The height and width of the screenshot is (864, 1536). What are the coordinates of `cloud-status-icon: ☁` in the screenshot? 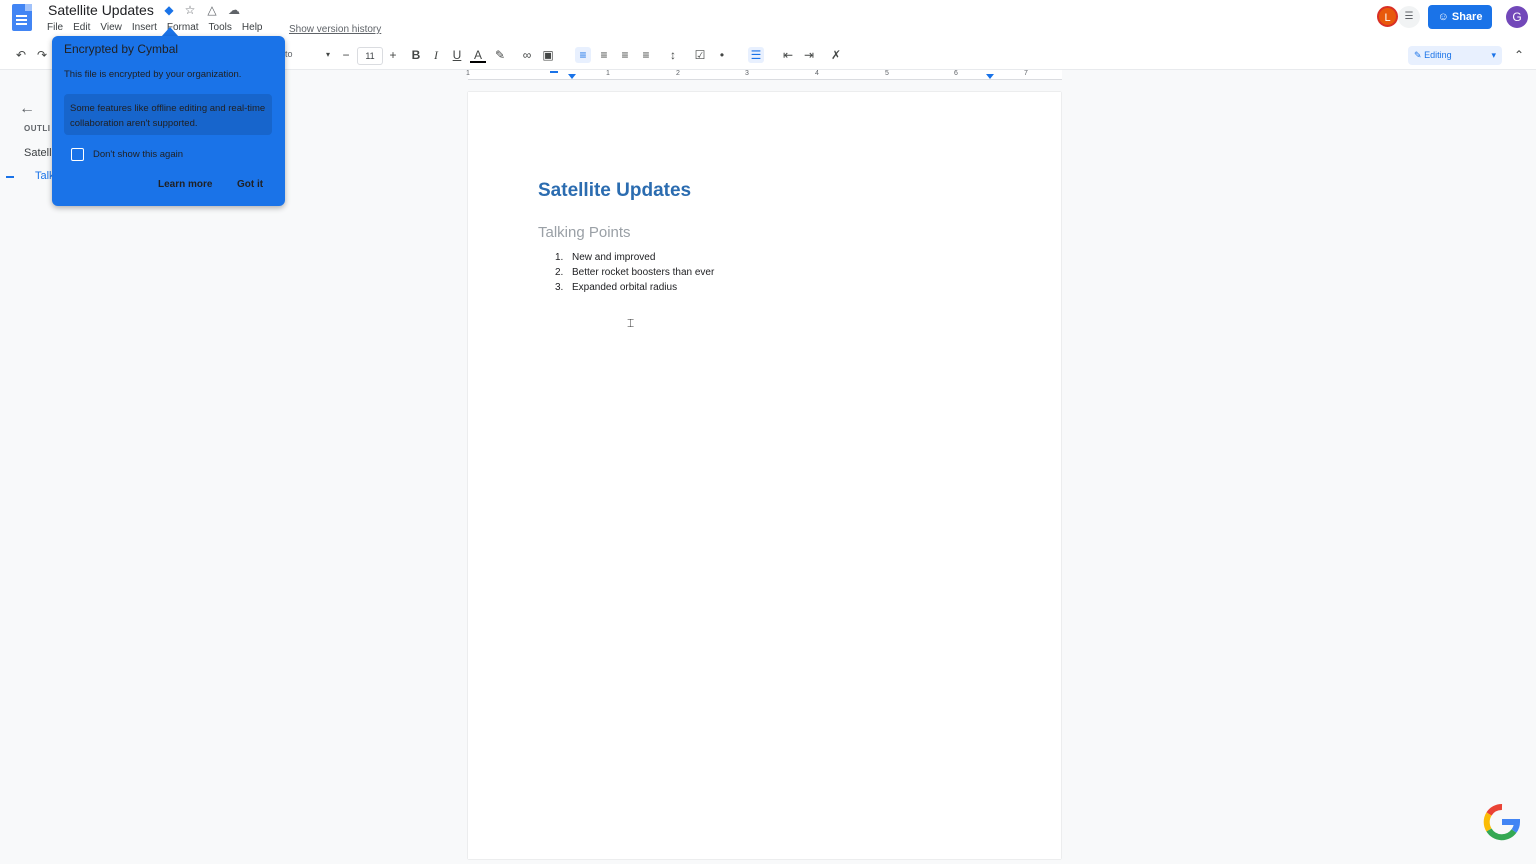 It's located at (234, 10).